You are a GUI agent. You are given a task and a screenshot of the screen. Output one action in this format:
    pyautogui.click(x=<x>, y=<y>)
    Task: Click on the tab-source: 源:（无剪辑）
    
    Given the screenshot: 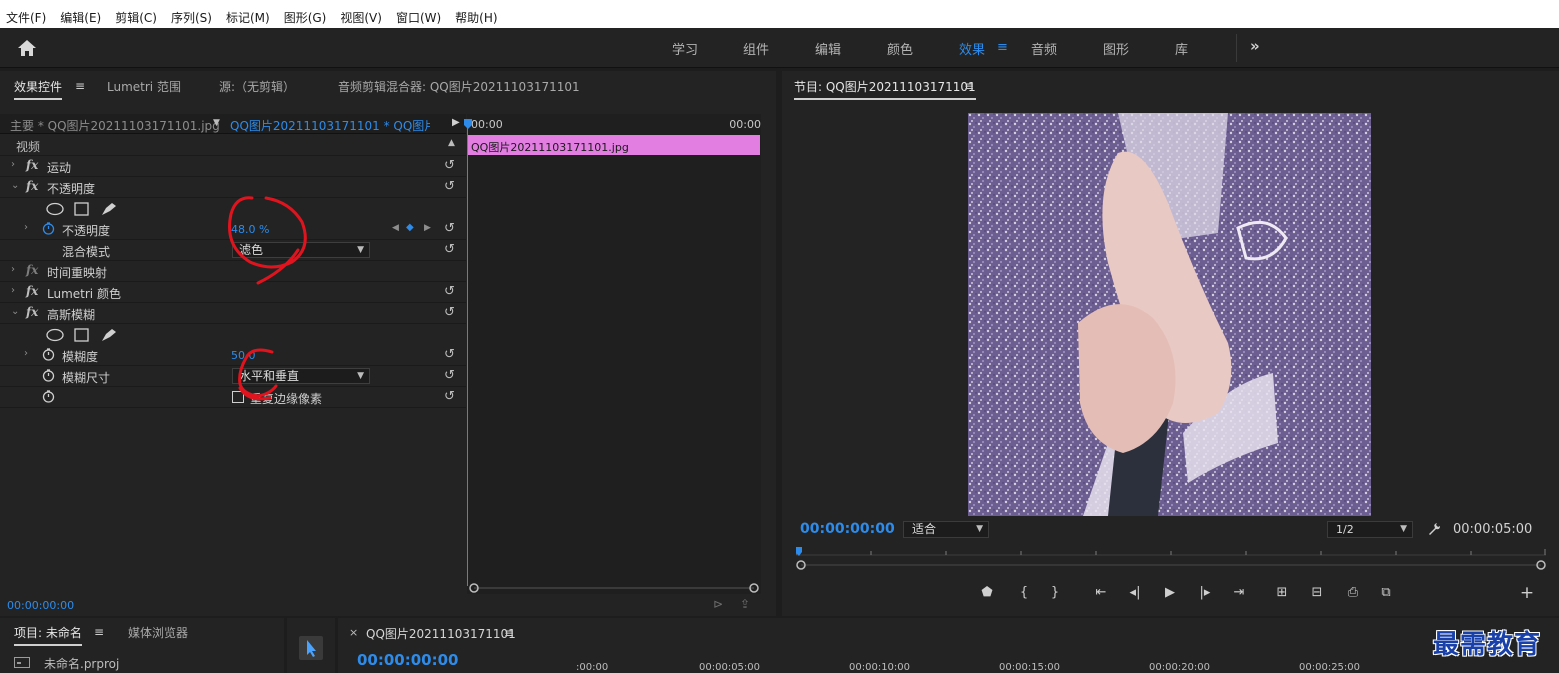 What is the action you would take?
    pyautogui.click(x=257, y=86)
    